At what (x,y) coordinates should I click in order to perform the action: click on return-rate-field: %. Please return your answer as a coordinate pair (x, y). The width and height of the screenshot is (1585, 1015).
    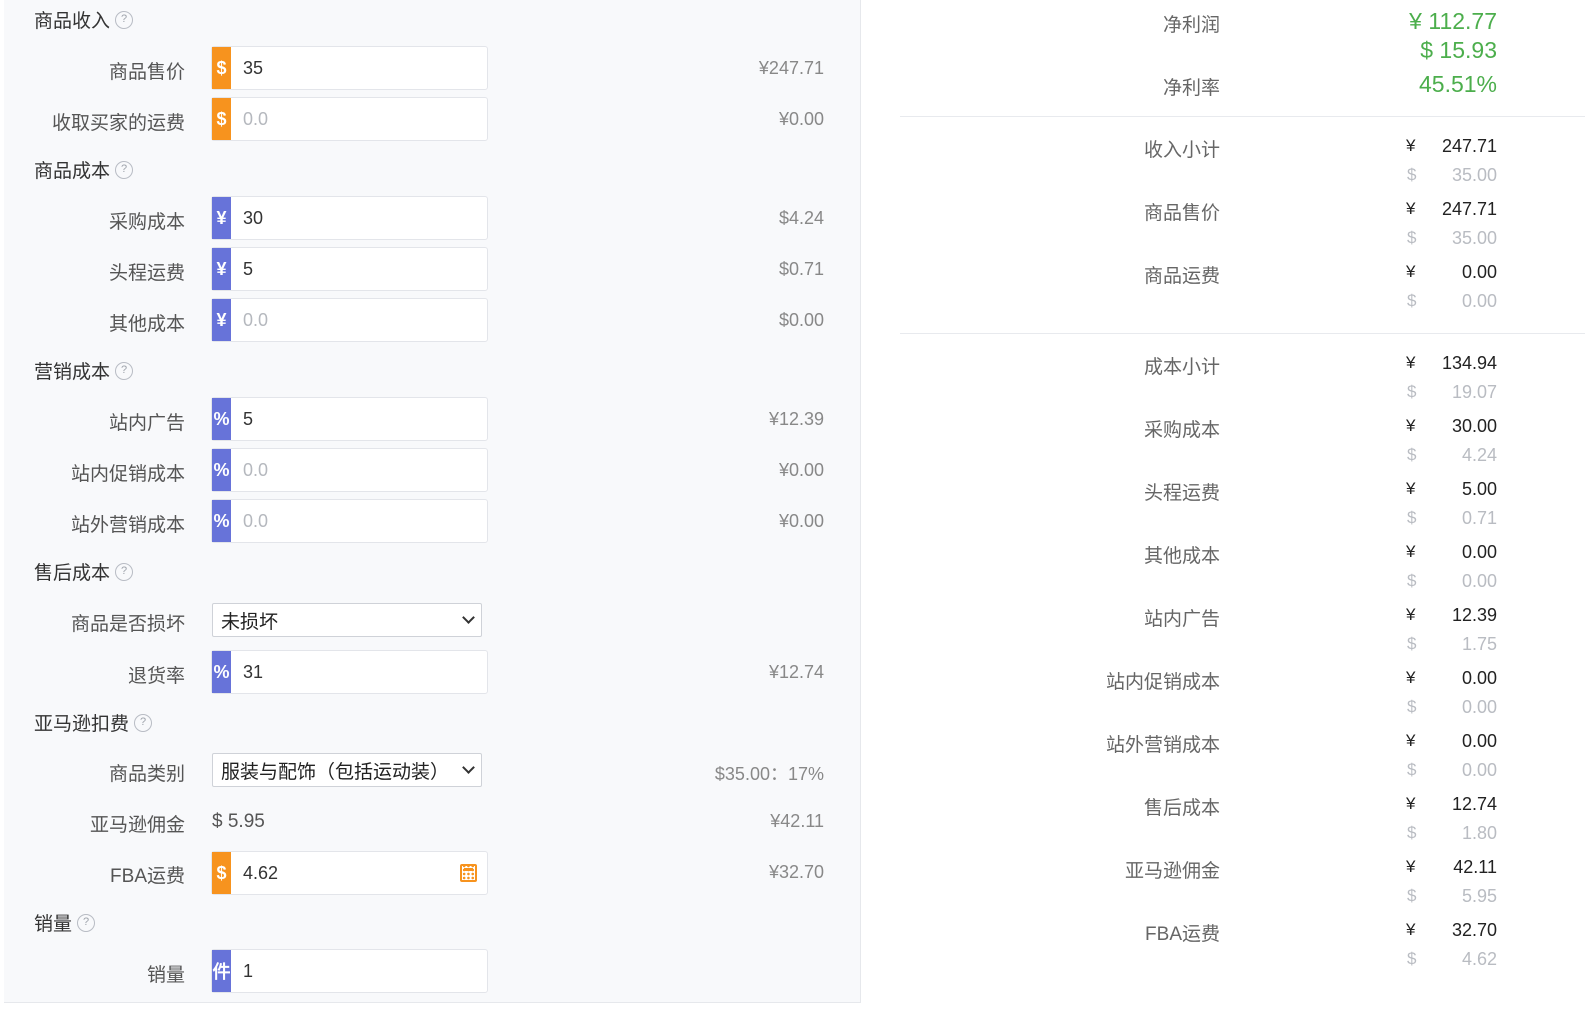
    Looking at the image, I should click on (349, 672).